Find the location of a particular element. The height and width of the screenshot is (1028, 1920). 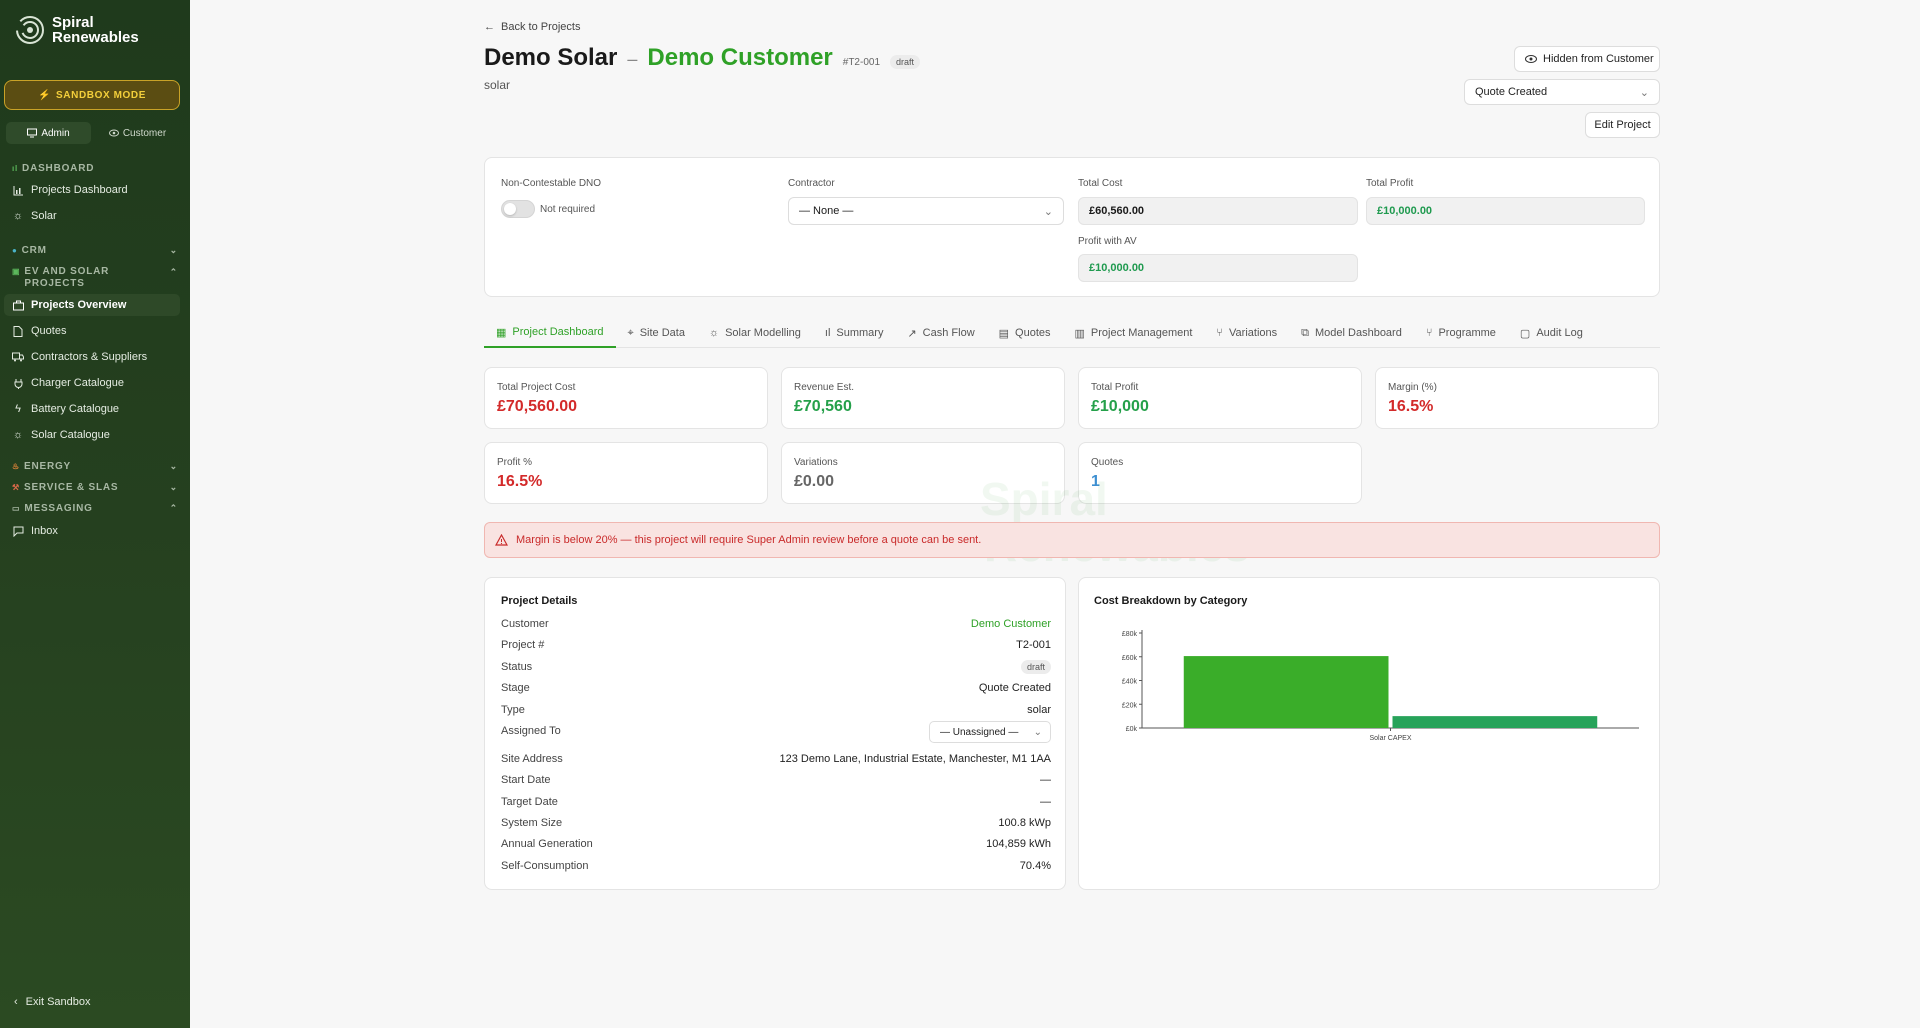

stage-select: Quote Created ⌄ is located at coordinates (1562, 92).